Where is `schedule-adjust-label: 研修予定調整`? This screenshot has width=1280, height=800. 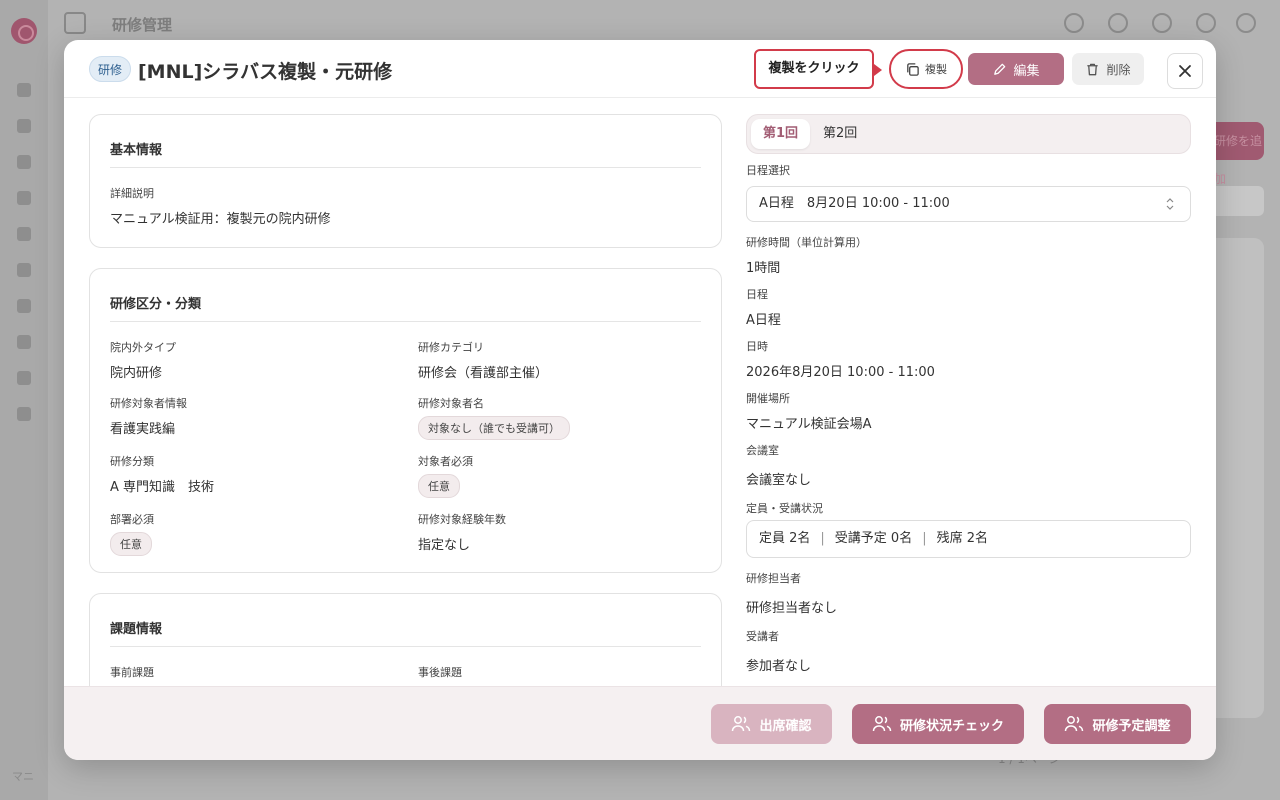
schedule-adjust-label: 研修予定調整 is located at coordinates (1131, 726).